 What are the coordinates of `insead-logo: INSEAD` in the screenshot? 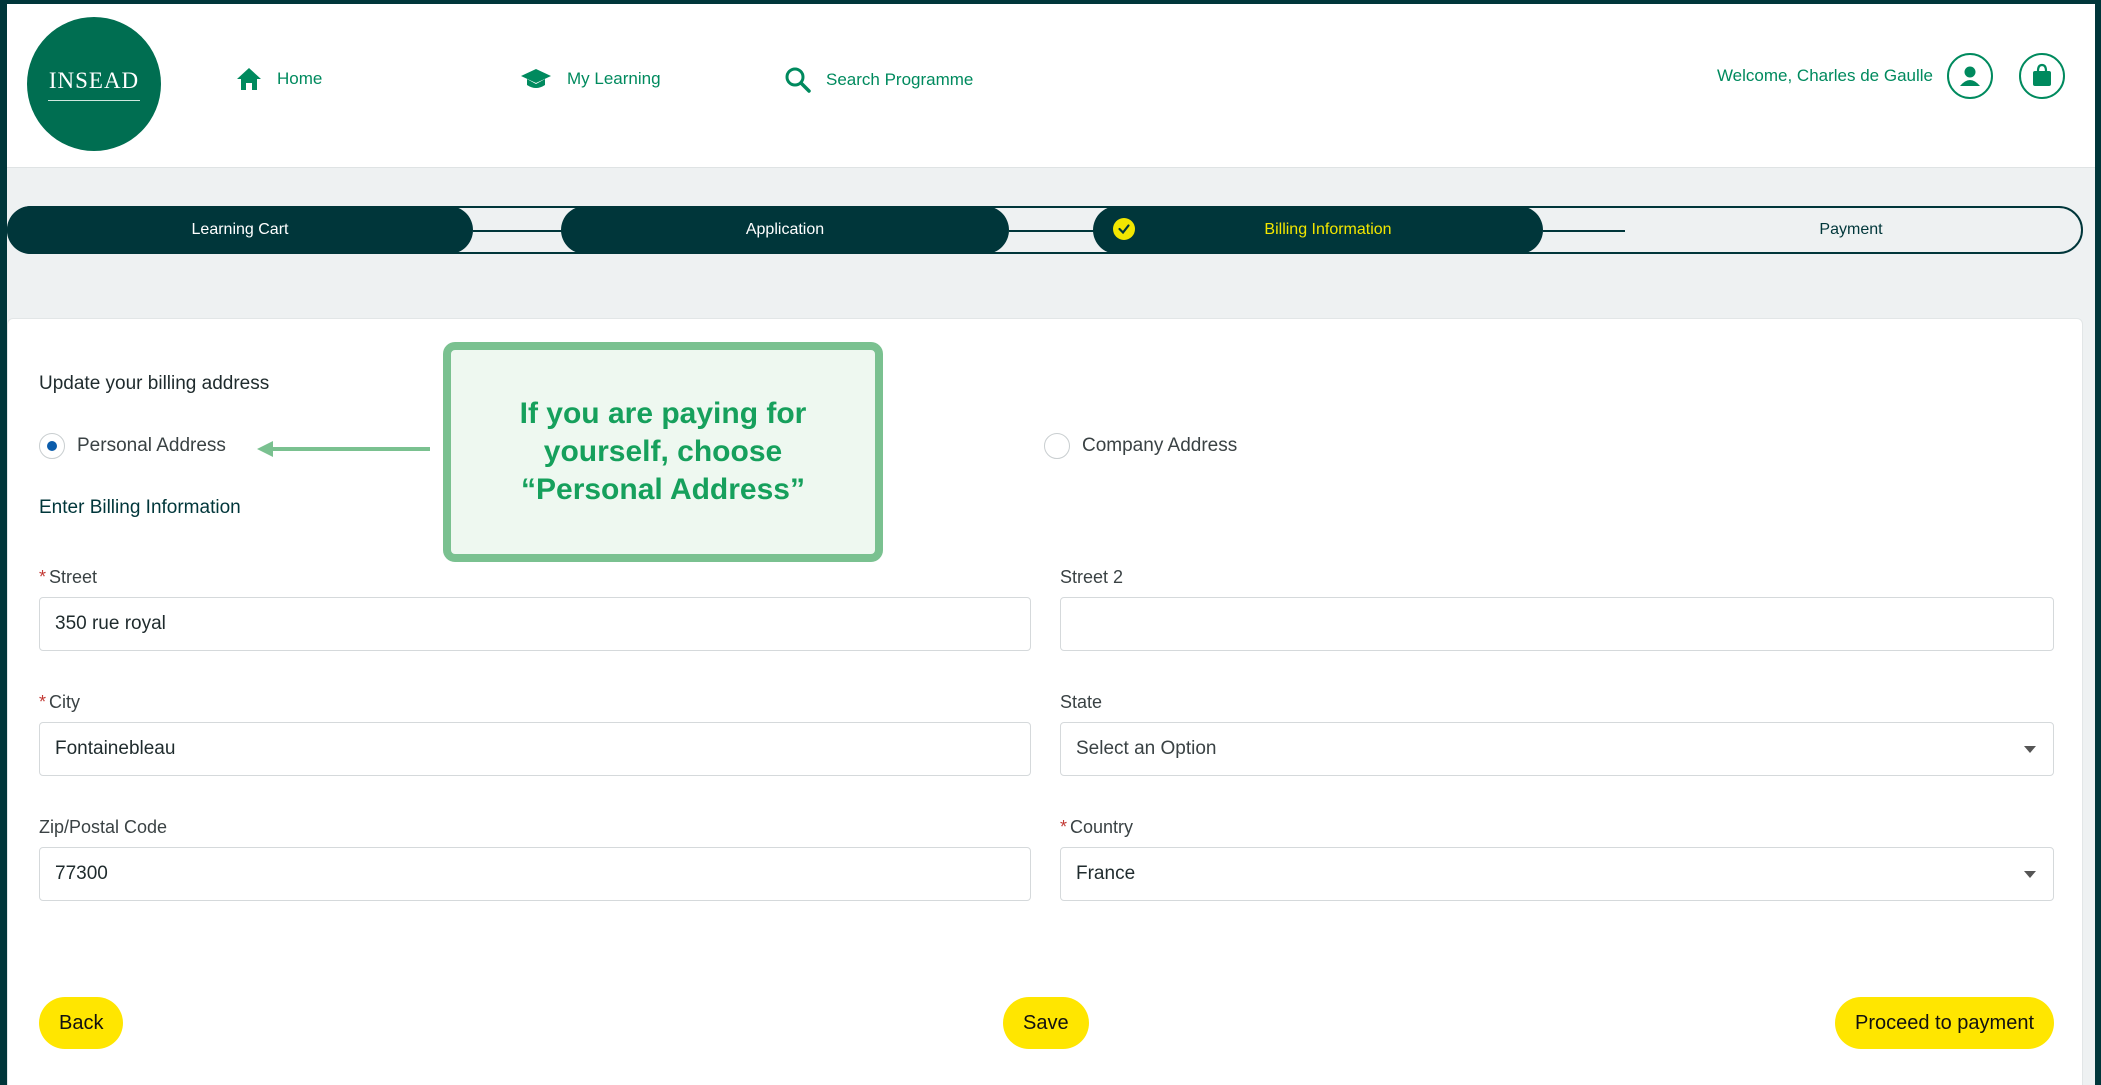 It's located at (94, 84).